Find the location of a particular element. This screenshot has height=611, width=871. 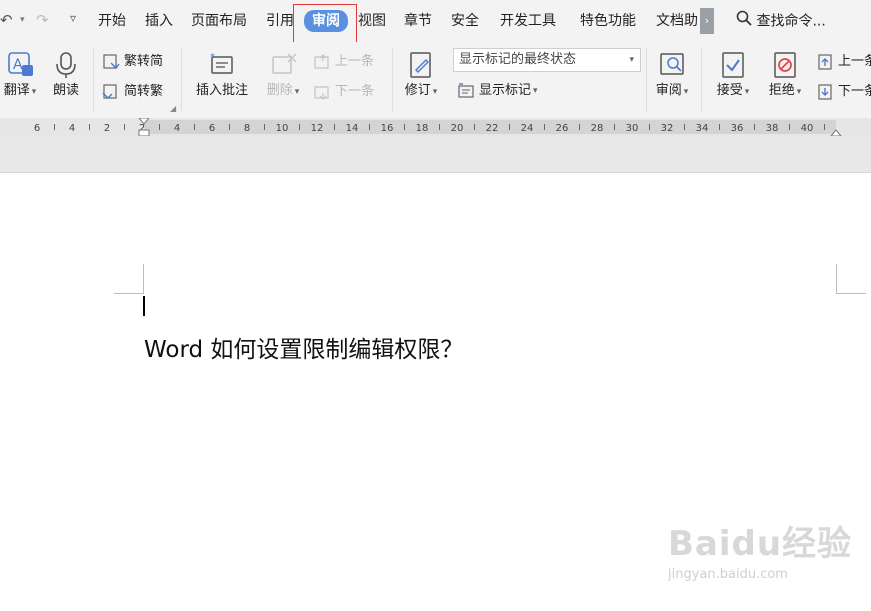

simplified-to-traditional-icon is located at coordinates (111, 92).